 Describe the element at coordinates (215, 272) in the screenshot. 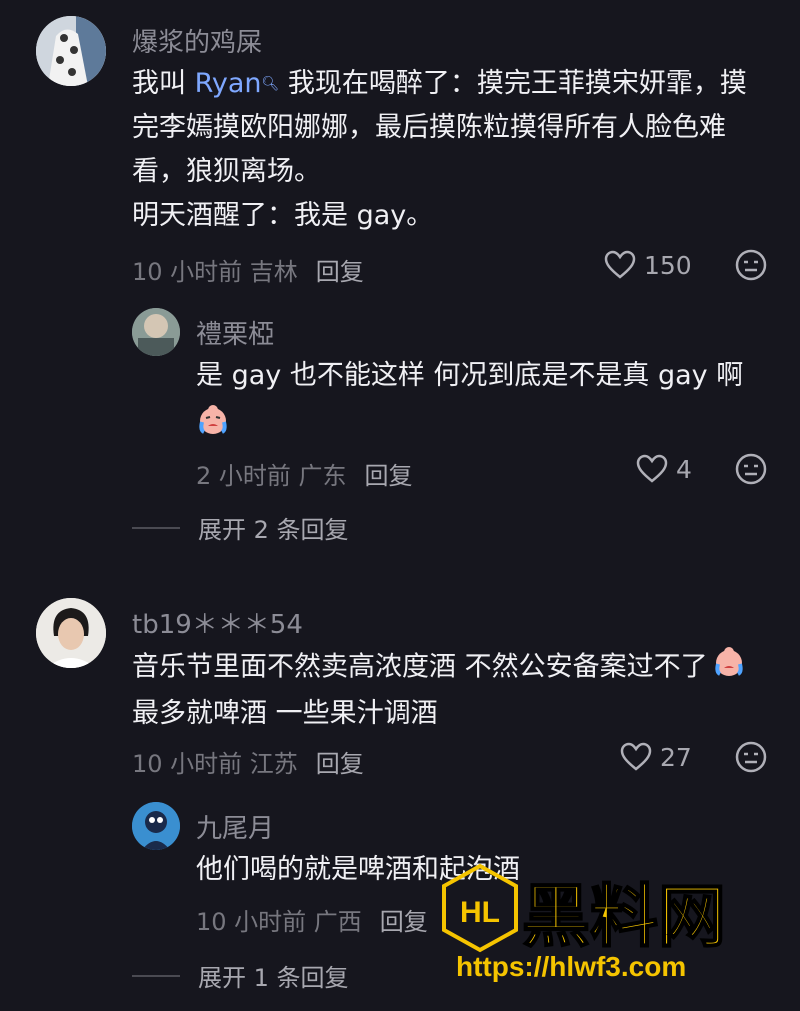

I see `timestamp-location: 10 小时前 吉林` at that location.